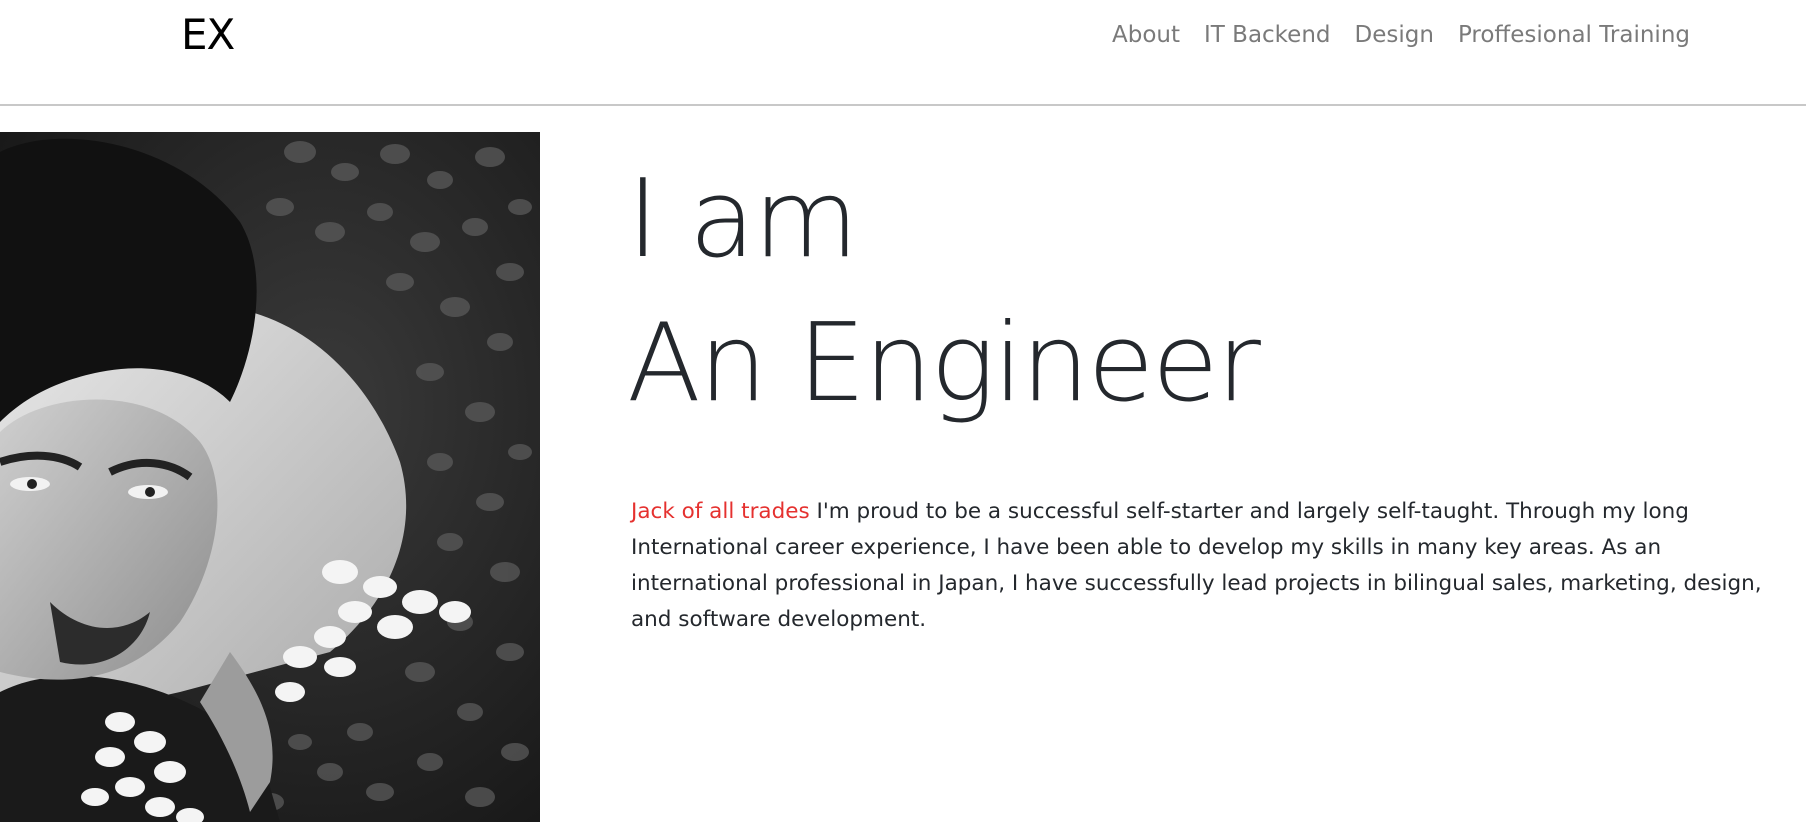  I want to click on intro-highlight: Jack of all trades, so click(720, 511).